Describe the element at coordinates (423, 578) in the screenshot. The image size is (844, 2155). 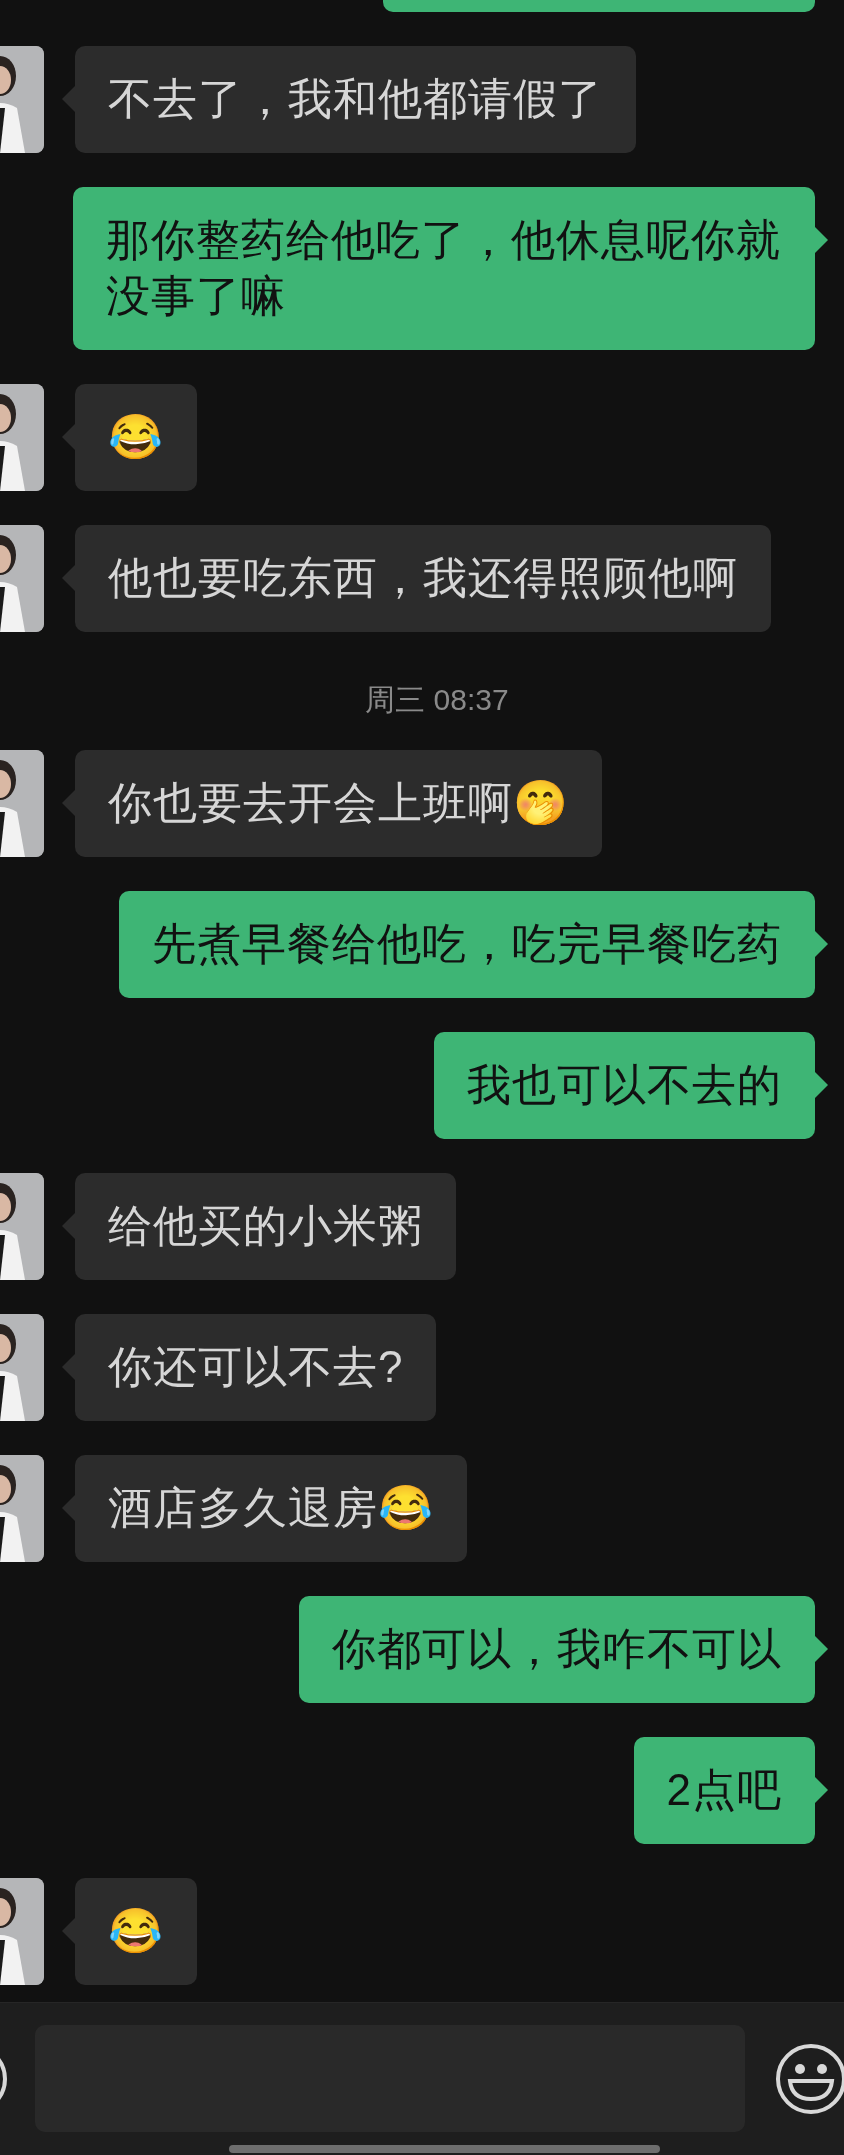
I see `message-bubble: 他也要吃东西，我还得照顾他啊` at that location.